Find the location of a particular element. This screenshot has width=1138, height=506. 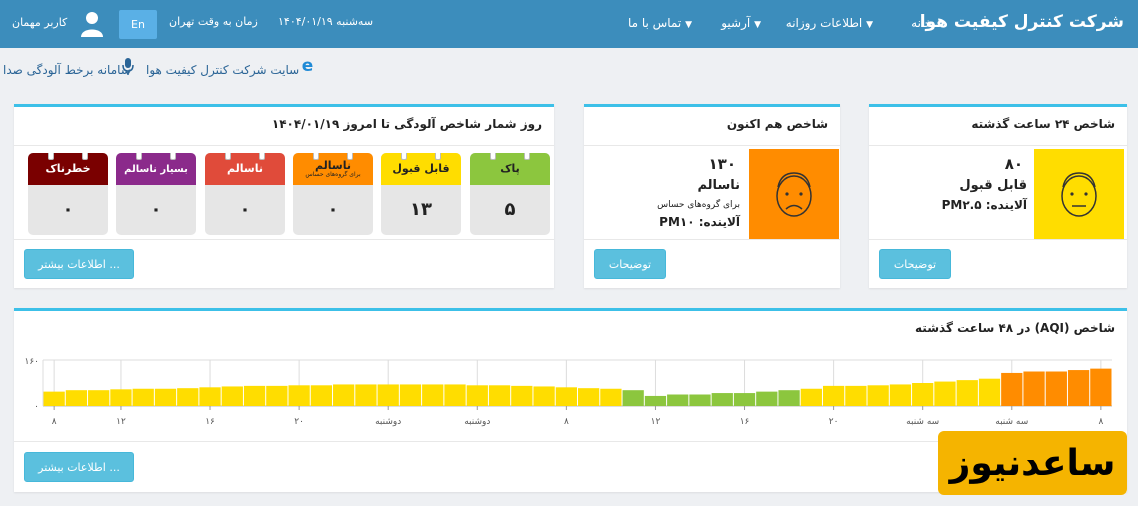

y-tick-label: ۰ is located at coordinates (36, 407).